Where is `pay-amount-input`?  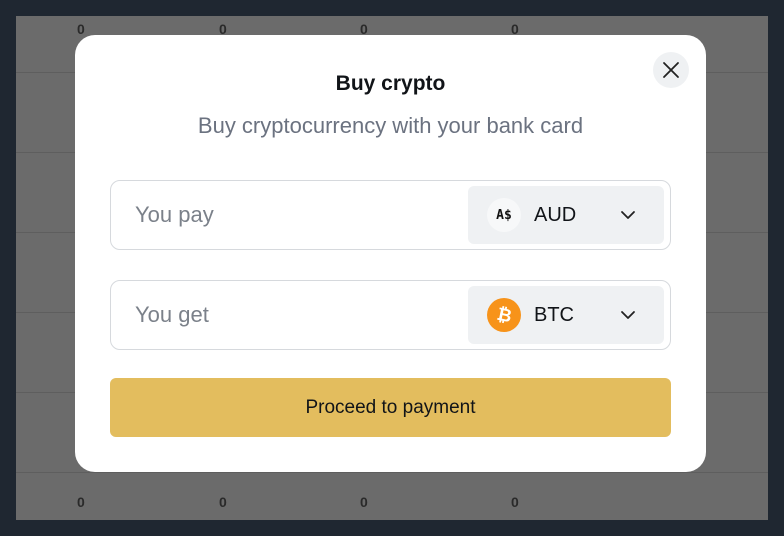
pay-amount-input is located at coordinates (295, 215).